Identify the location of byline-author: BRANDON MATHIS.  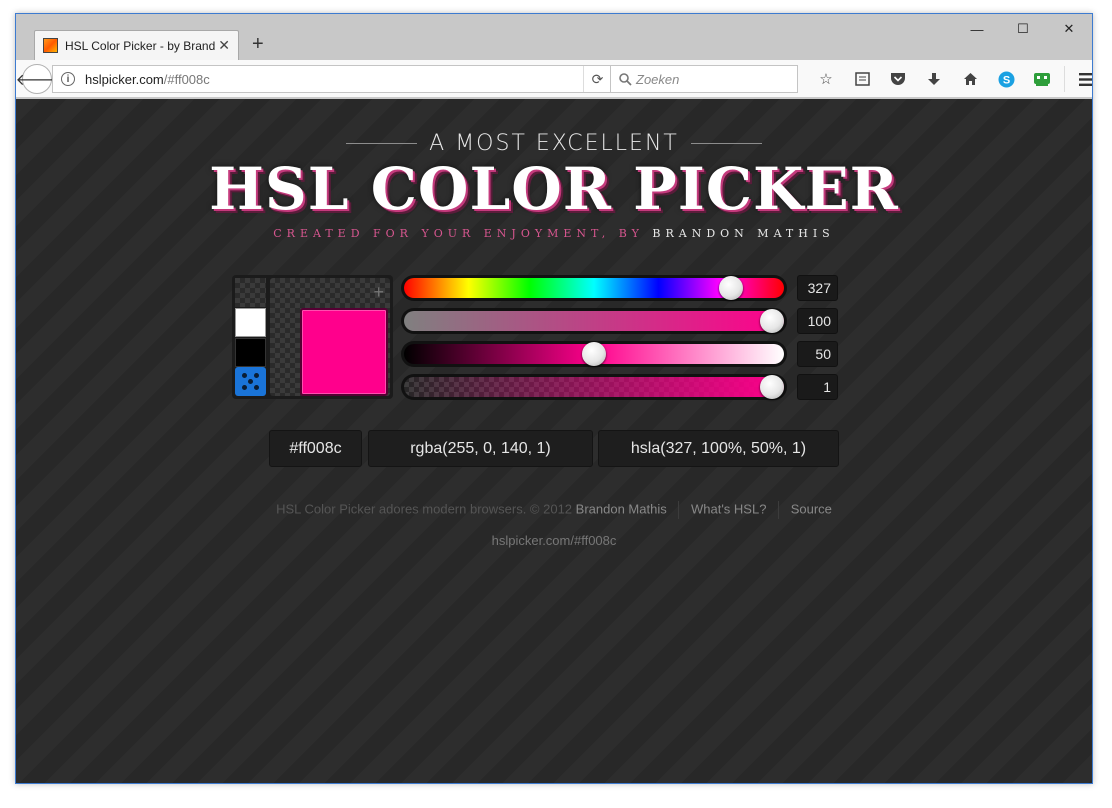
(743, 233).